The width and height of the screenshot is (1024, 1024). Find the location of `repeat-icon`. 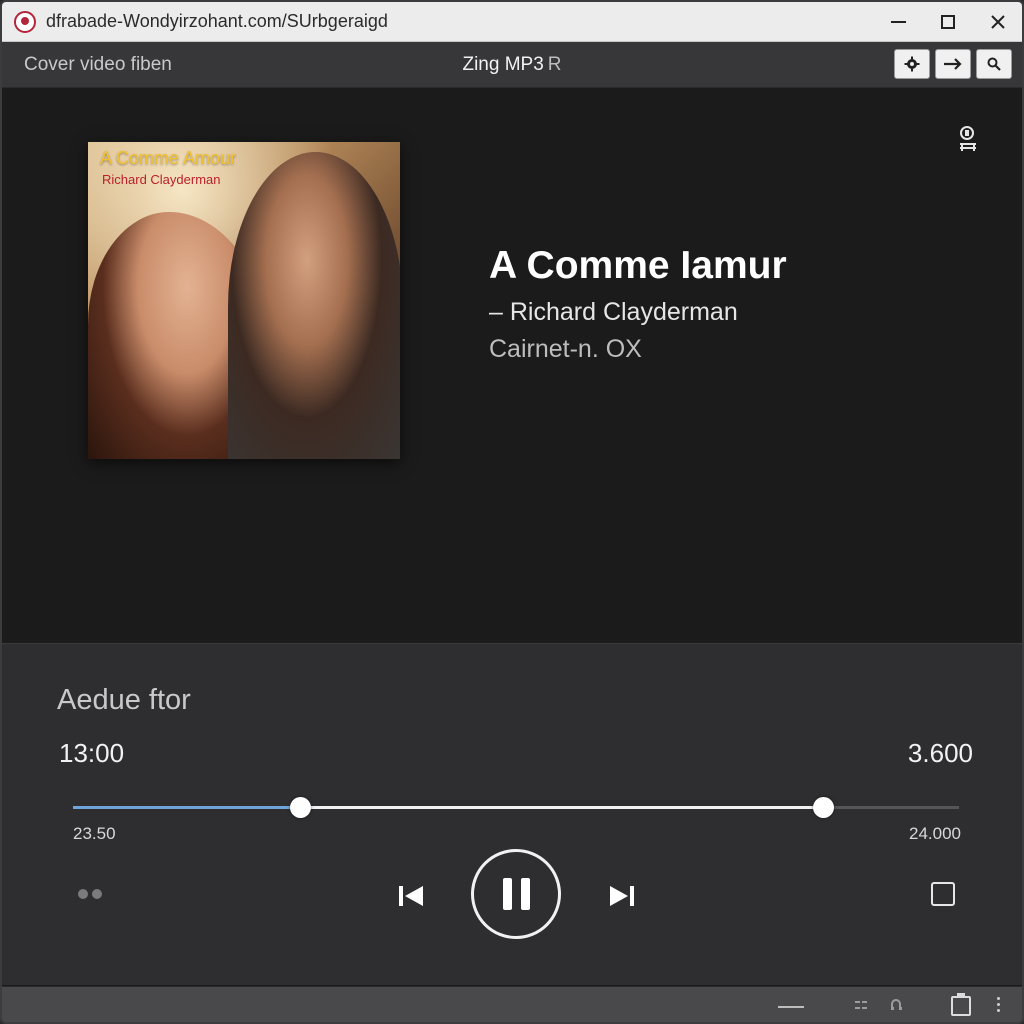

repeat-icon is located at coordinates (897, 1005).